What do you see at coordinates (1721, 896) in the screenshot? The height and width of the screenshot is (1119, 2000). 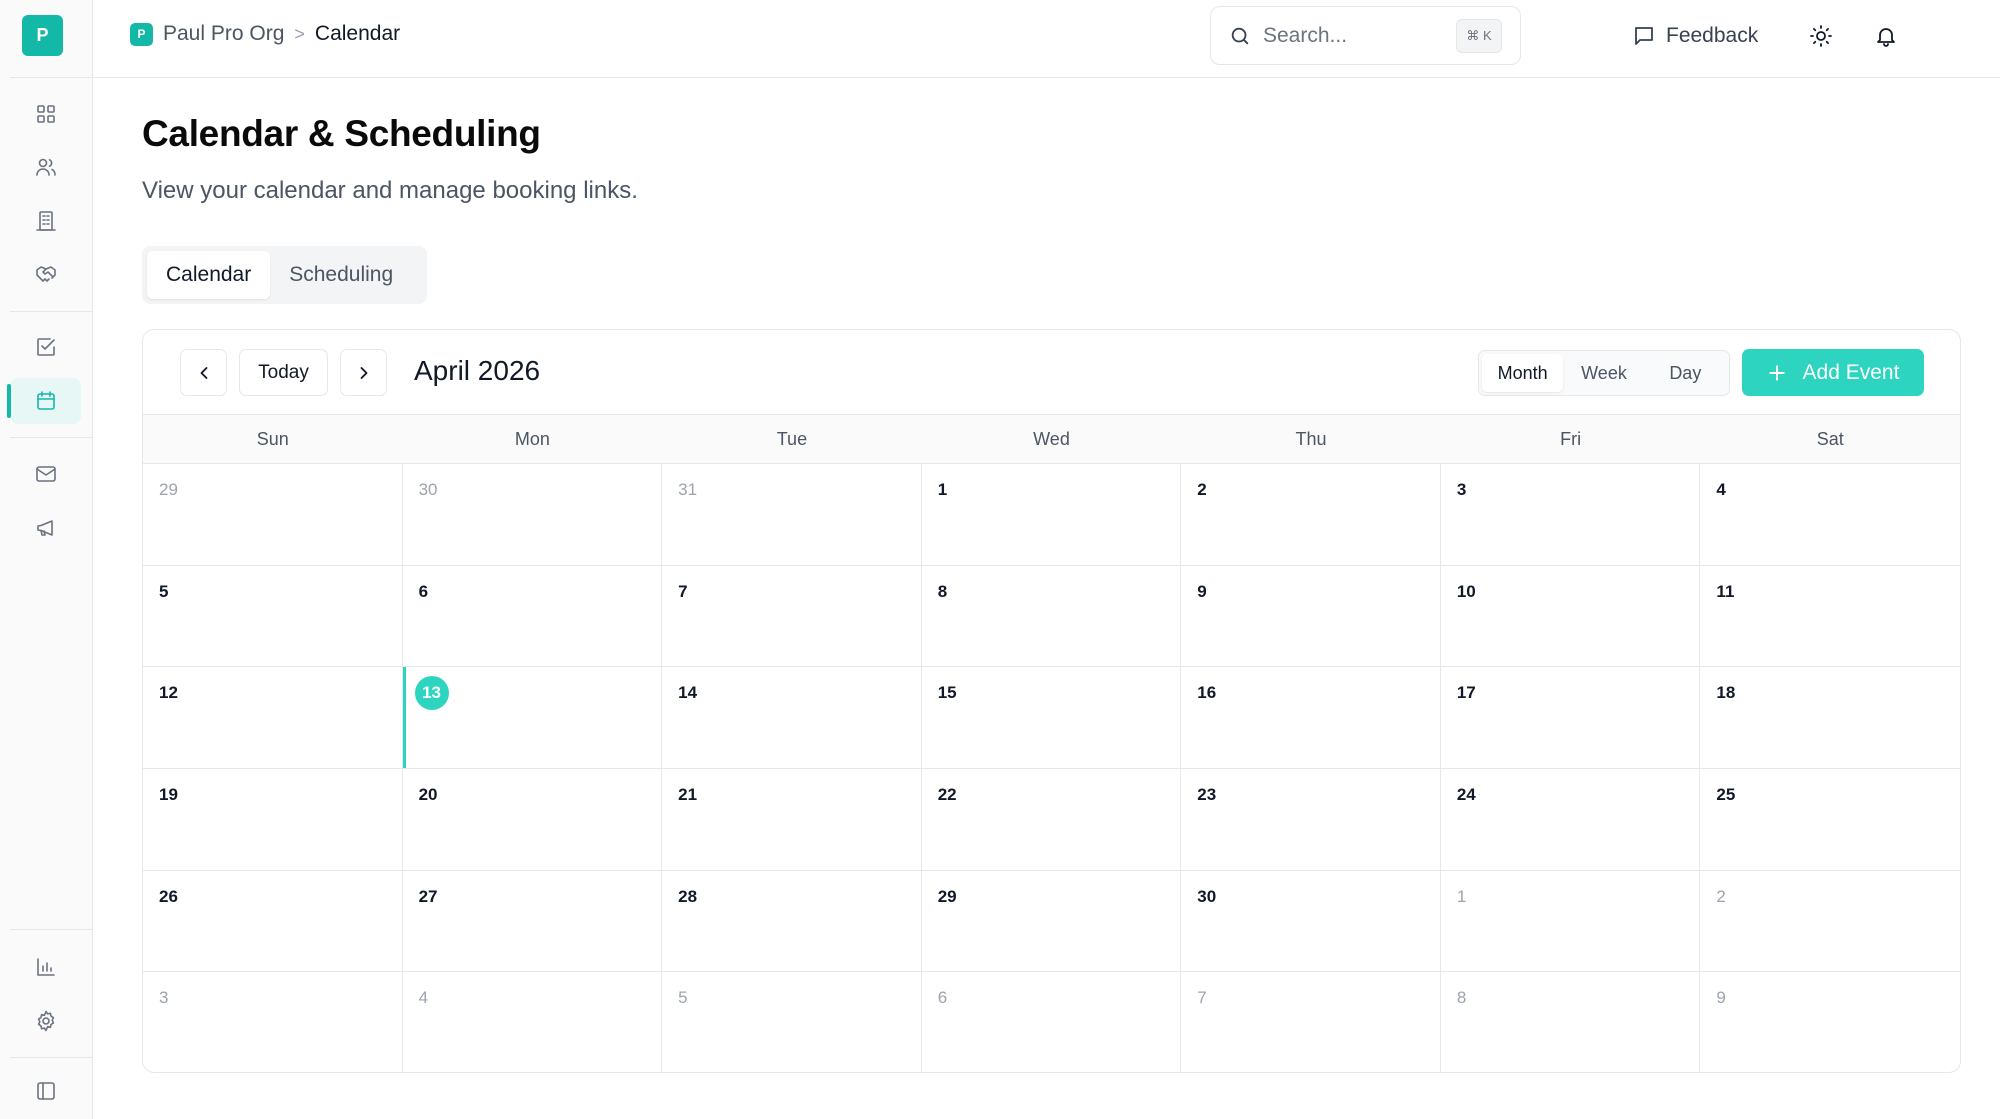 I see `day-number: 2` at bounding box center [1721, 896].